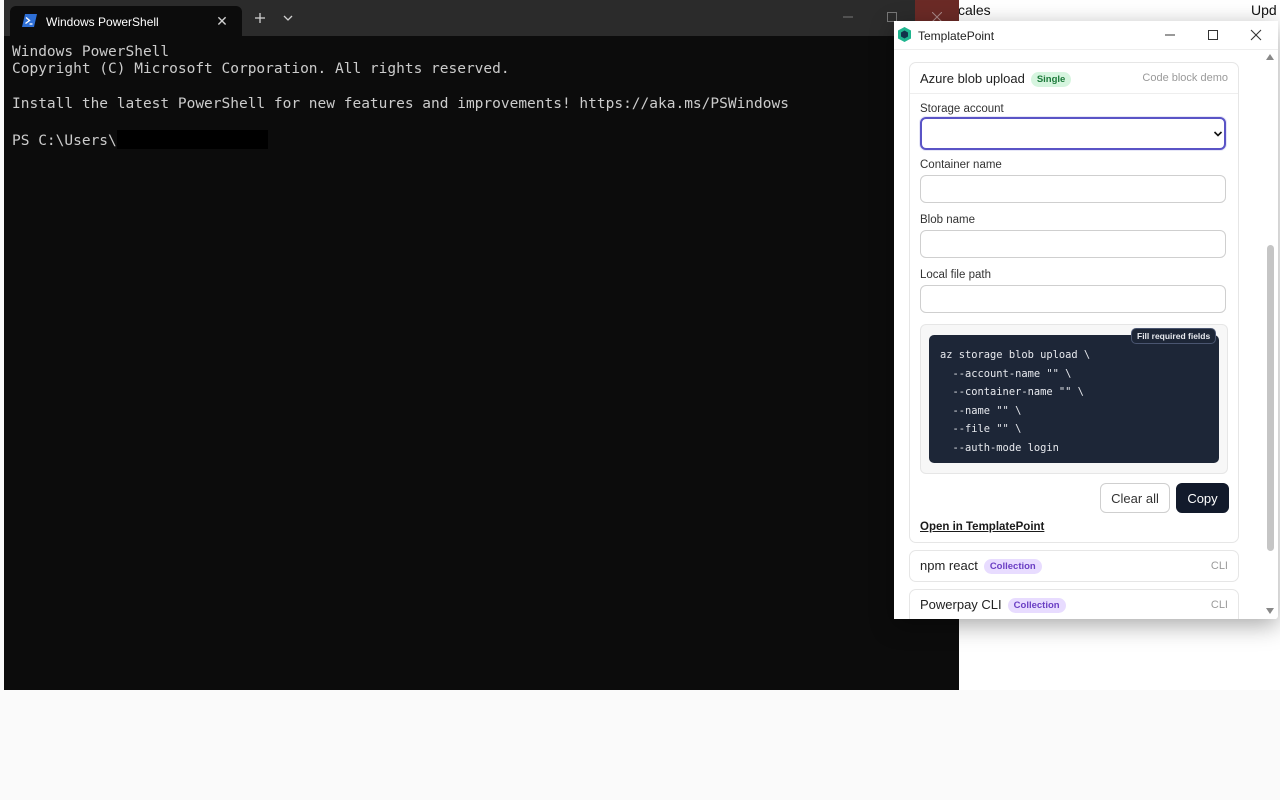 The image size is (1280, 800). What do you see at coordinates (1073, 244) in the screenshot?
I see `blob-name-input` at bounding box center [1073, 244].